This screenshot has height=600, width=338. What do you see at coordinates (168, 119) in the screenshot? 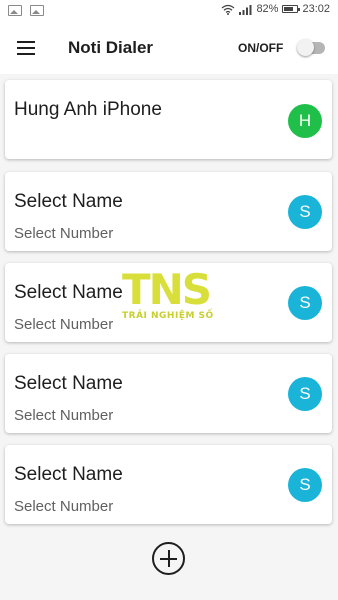
I see `contact-card: Hung Anh iPhone H` at bounding box center [168, 119].